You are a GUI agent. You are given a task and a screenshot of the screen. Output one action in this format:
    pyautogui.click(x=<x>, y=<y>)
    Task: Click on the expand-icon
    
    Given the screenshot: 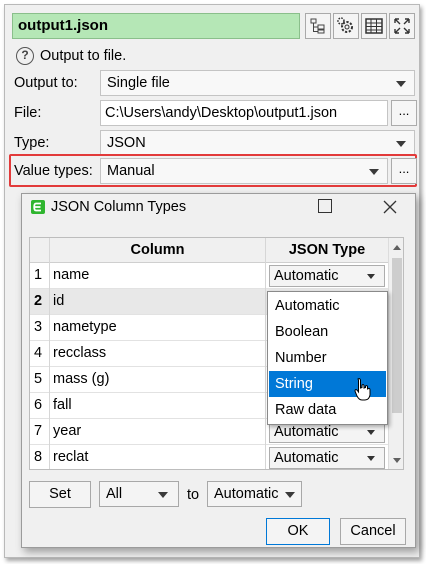 What is the action you would take?
    pyautogui.click(x=402, y=26)
    